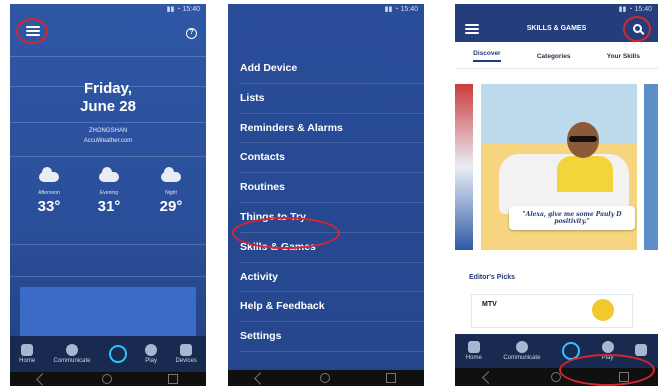 This screenshot has height=390, width=668. I want to click on skills-tabs: Discover Categories Your Skills, so click(556, 56).